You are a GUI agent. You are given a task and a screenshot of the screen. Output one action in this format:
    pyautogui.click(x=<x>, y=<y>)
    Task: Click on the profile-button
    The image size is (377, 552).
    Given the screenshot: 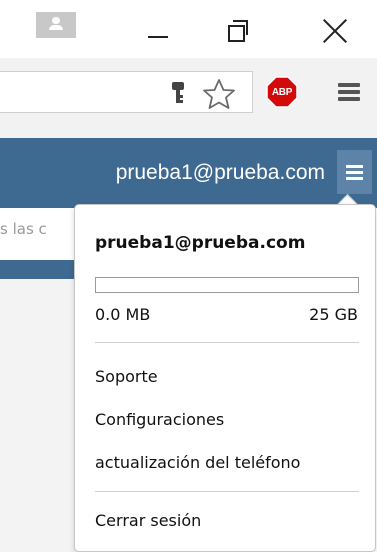 What is the action you would take?
    pyautogui.click(x=56, y=25)
    